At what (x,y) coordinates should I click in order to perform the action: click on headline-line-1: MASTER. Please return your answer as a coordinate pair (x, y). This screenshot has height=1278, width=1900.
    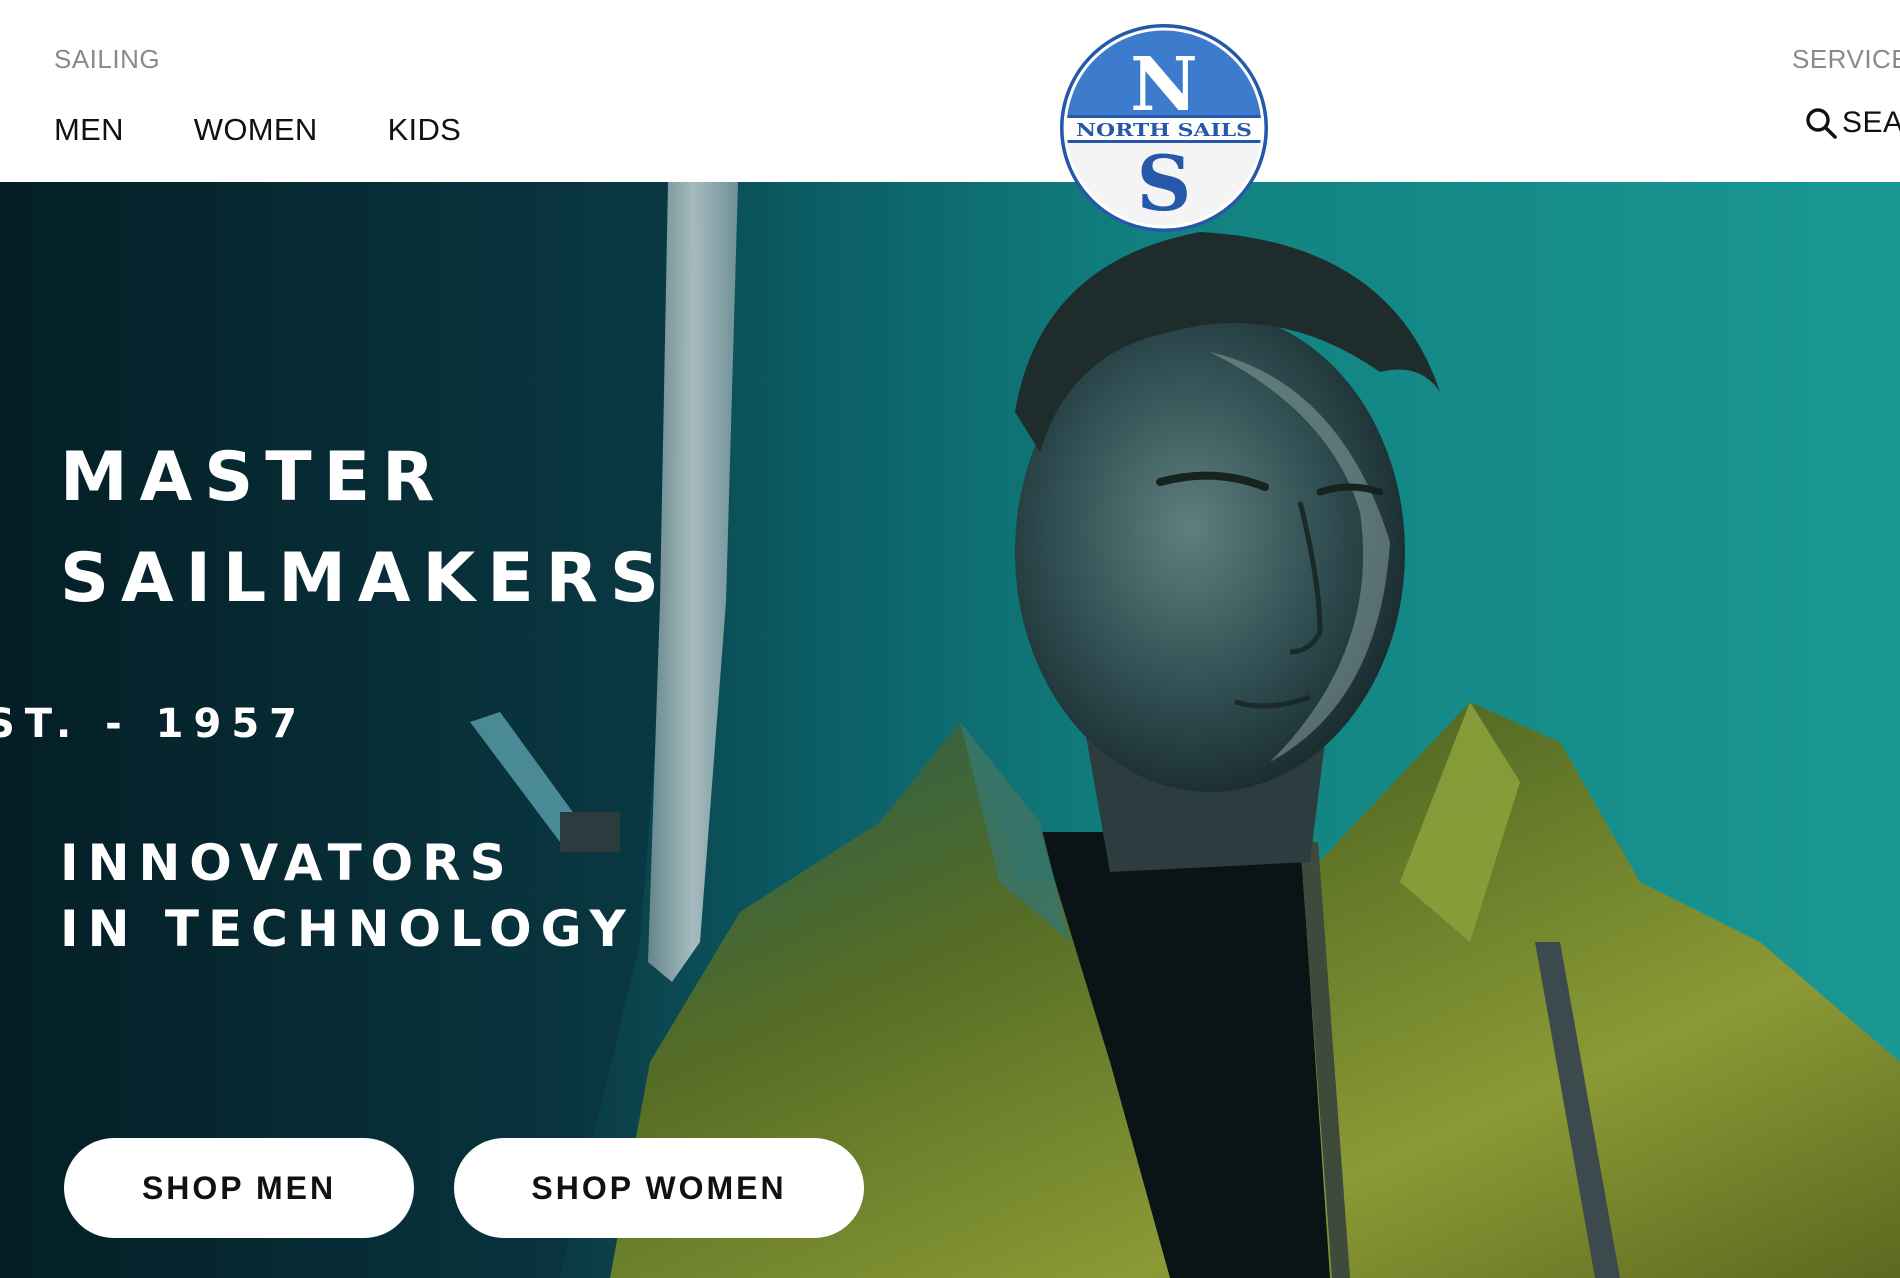
    Looking at the image, I should click on (253, 477).